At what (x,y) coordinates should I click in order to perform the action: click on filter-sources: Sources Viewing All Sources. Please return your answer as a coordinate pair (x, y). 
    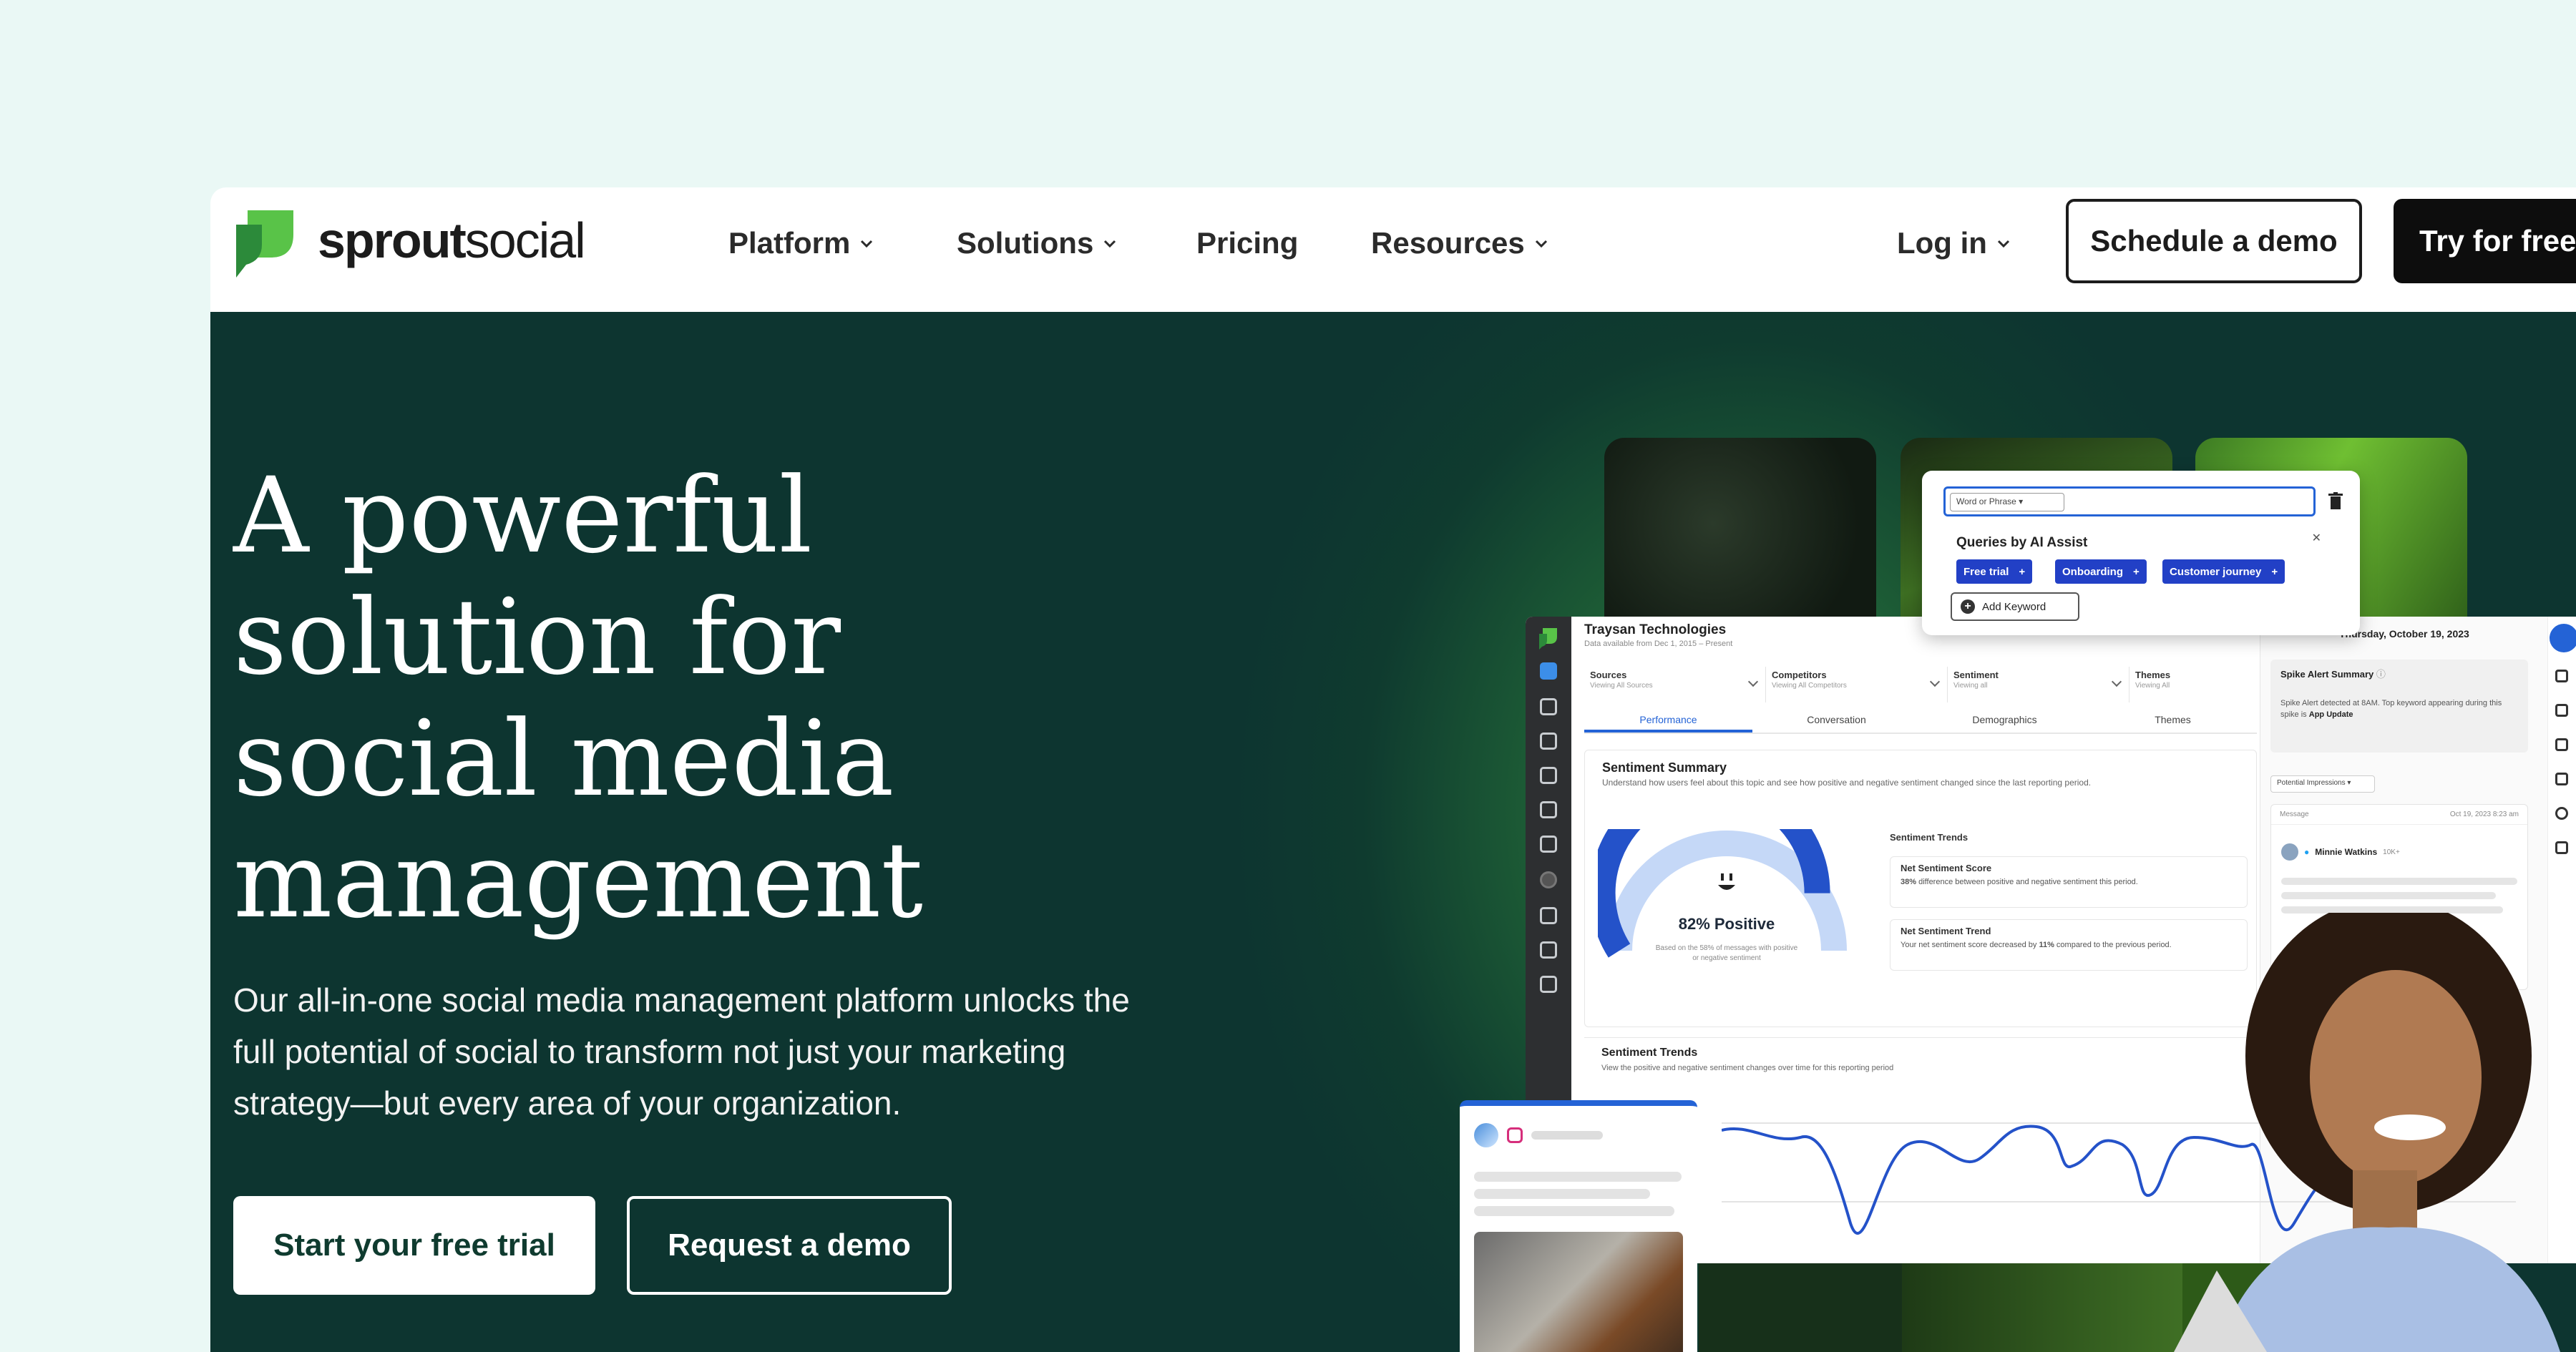
    Looking at the image, I should click on (1675, 685).